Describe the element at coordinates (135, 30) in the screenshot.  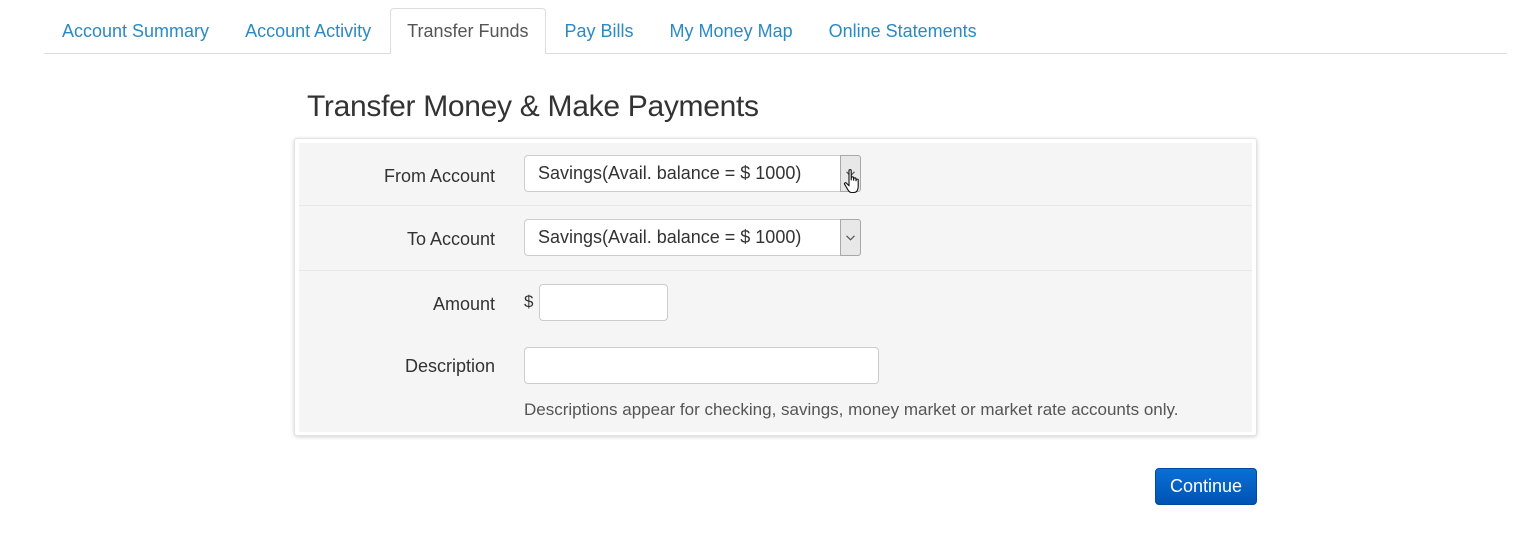
I see `tab-account-summary: Account Summary` at that location.